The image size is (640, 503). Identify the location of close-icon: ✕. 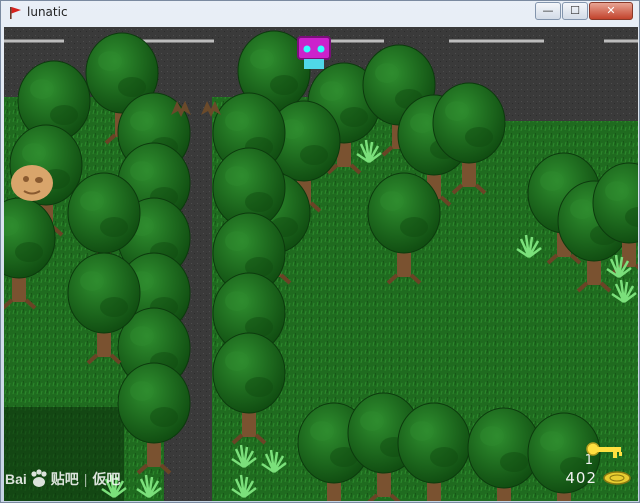
(611, 10).